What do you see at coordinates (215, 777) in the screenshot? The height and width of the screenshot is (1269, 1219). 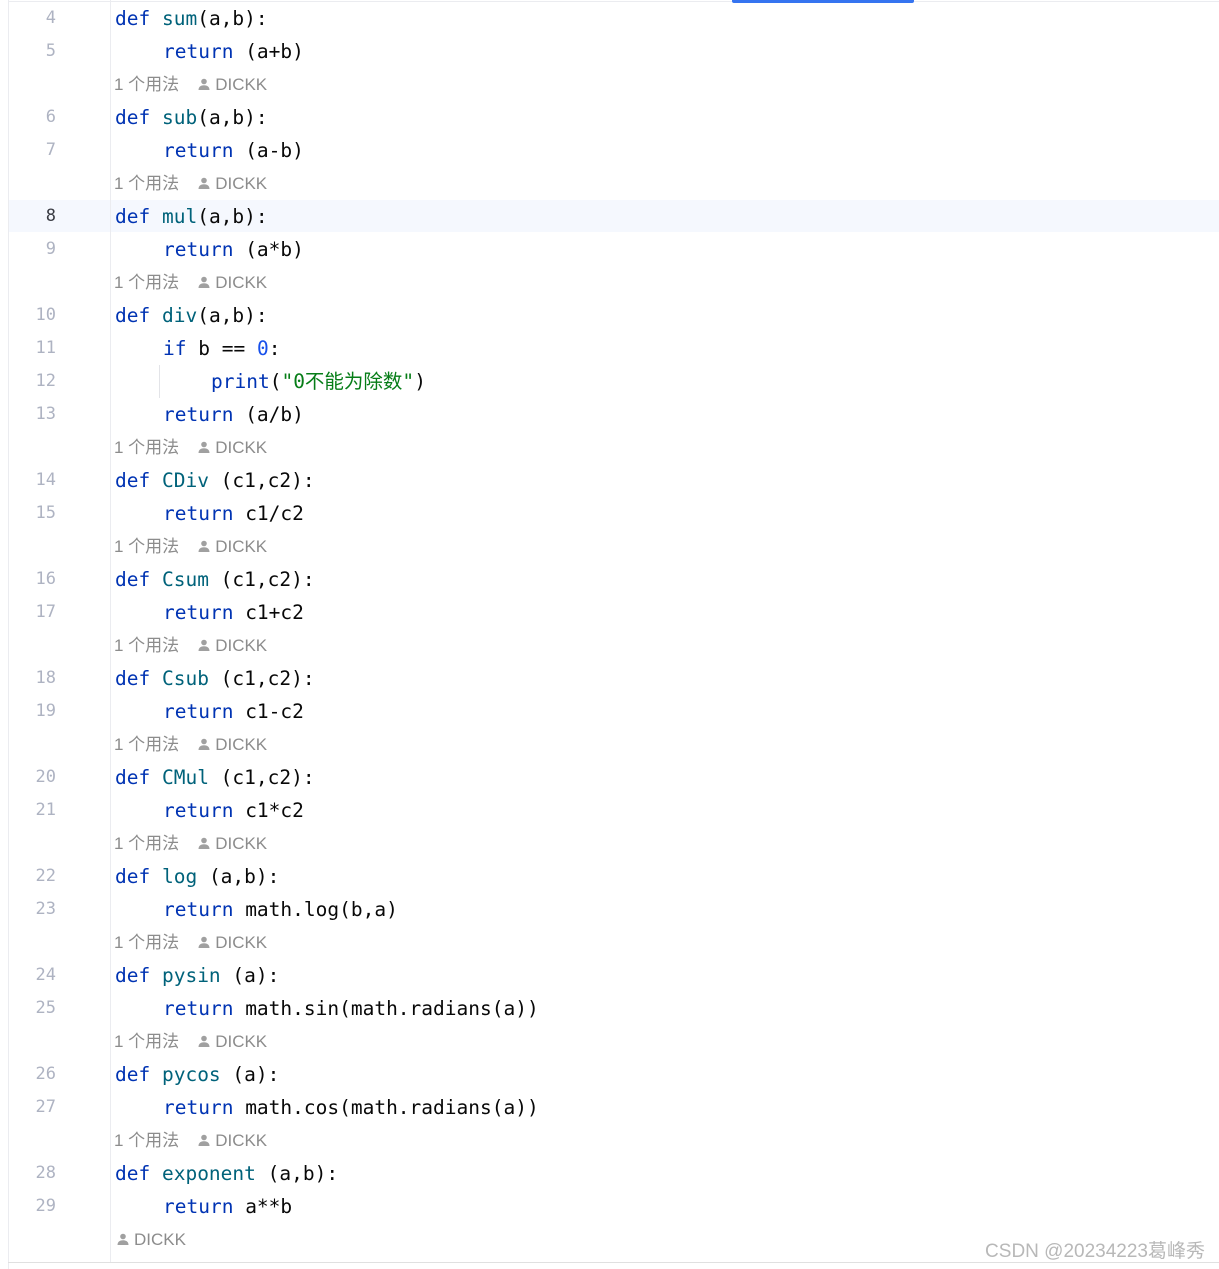 I see `code-text: def CMul (c1,c2):` at bounding box center [215, 777].